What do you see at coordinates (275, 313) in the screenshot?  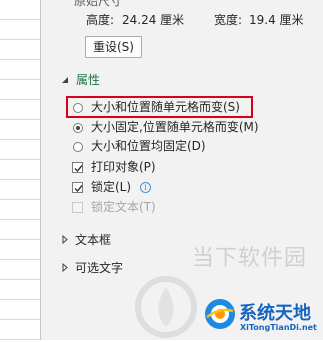 I see `brand-name-cn: 系统天地` at bounding box center [275, 313].